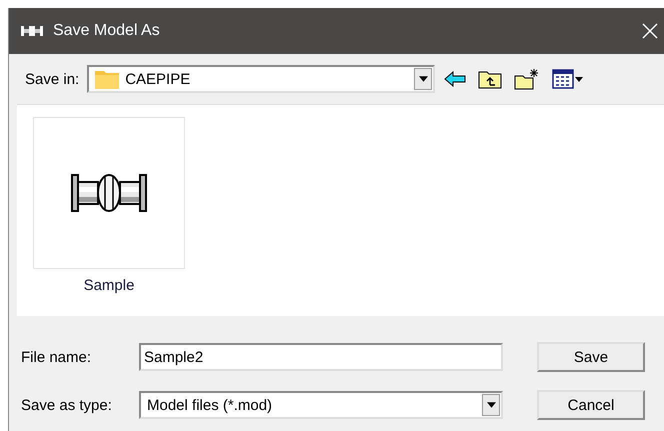  I want to click on file-name-field: Sample2, so click(321, 357).